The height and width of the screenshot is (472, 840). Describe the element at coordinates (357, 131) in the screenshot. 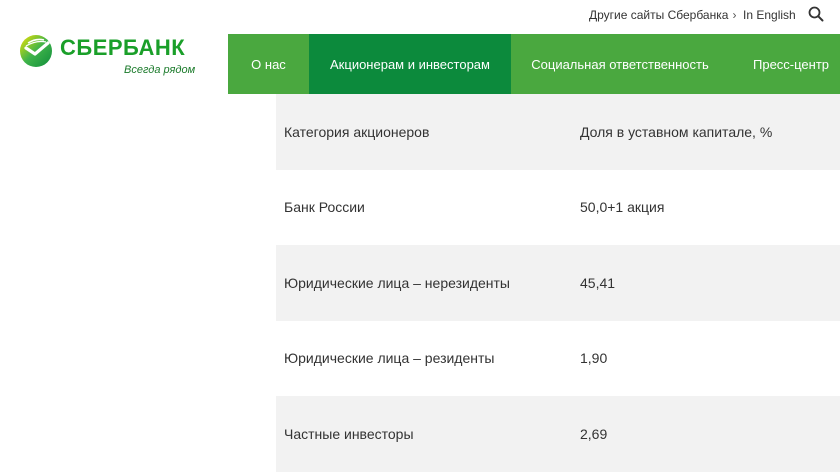

I see `table-header-category: Категория акционеров` at that location.